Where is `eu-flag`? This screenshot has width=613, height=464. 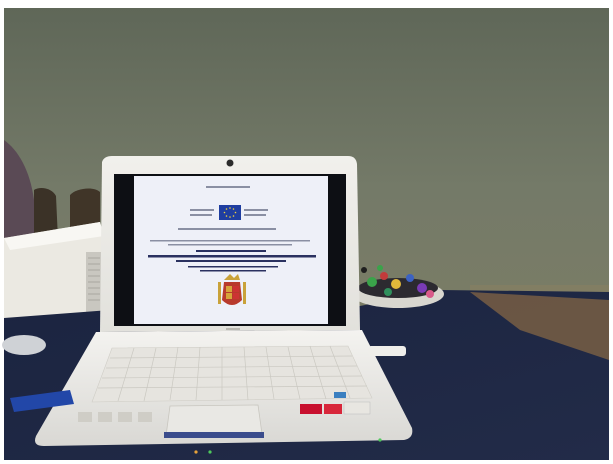 eu-flag is located at coordinates (230, 212).